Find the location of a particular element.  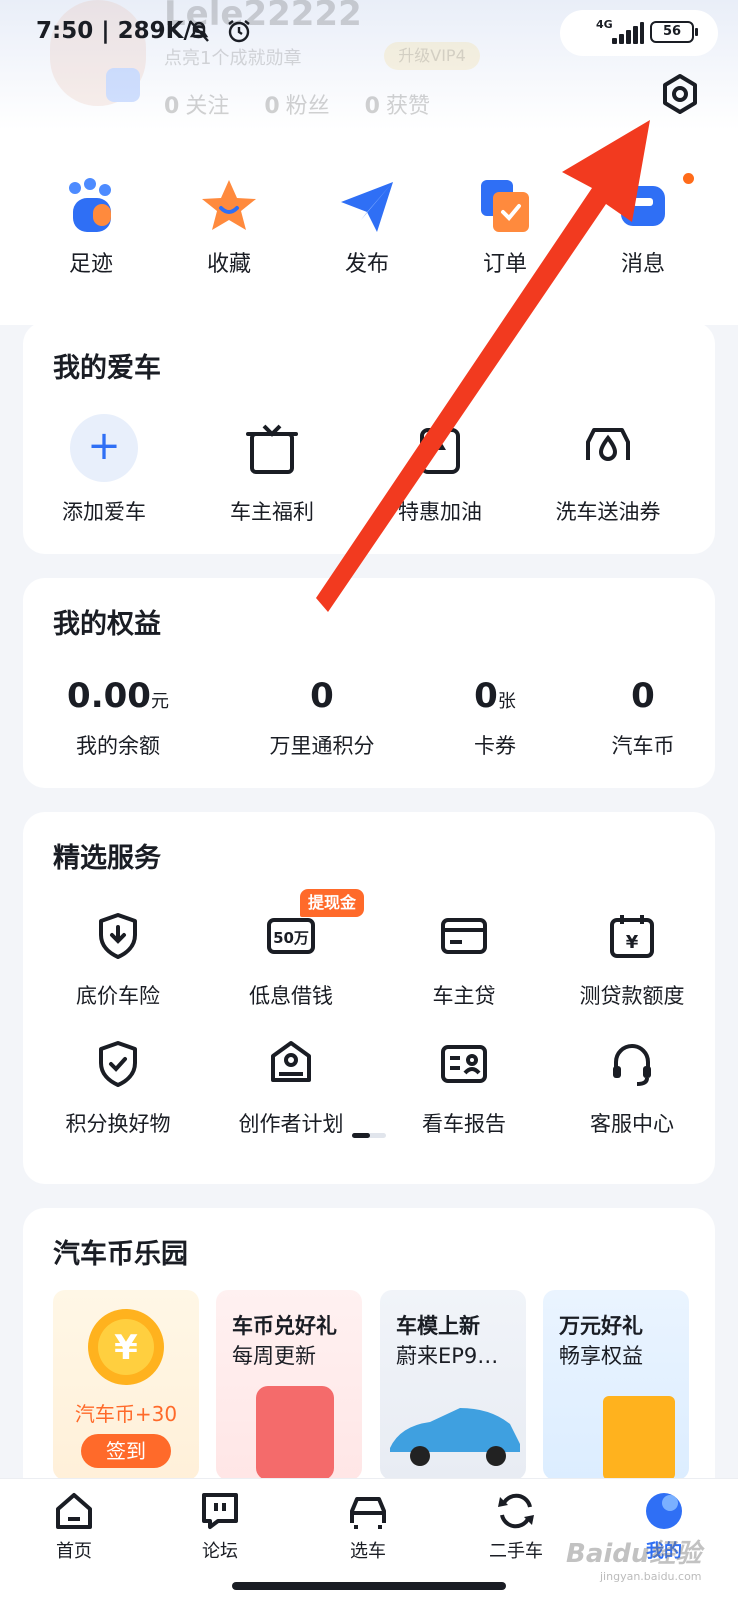

service-owner-loan: 车主贷 is located at coordinates (464, 960).